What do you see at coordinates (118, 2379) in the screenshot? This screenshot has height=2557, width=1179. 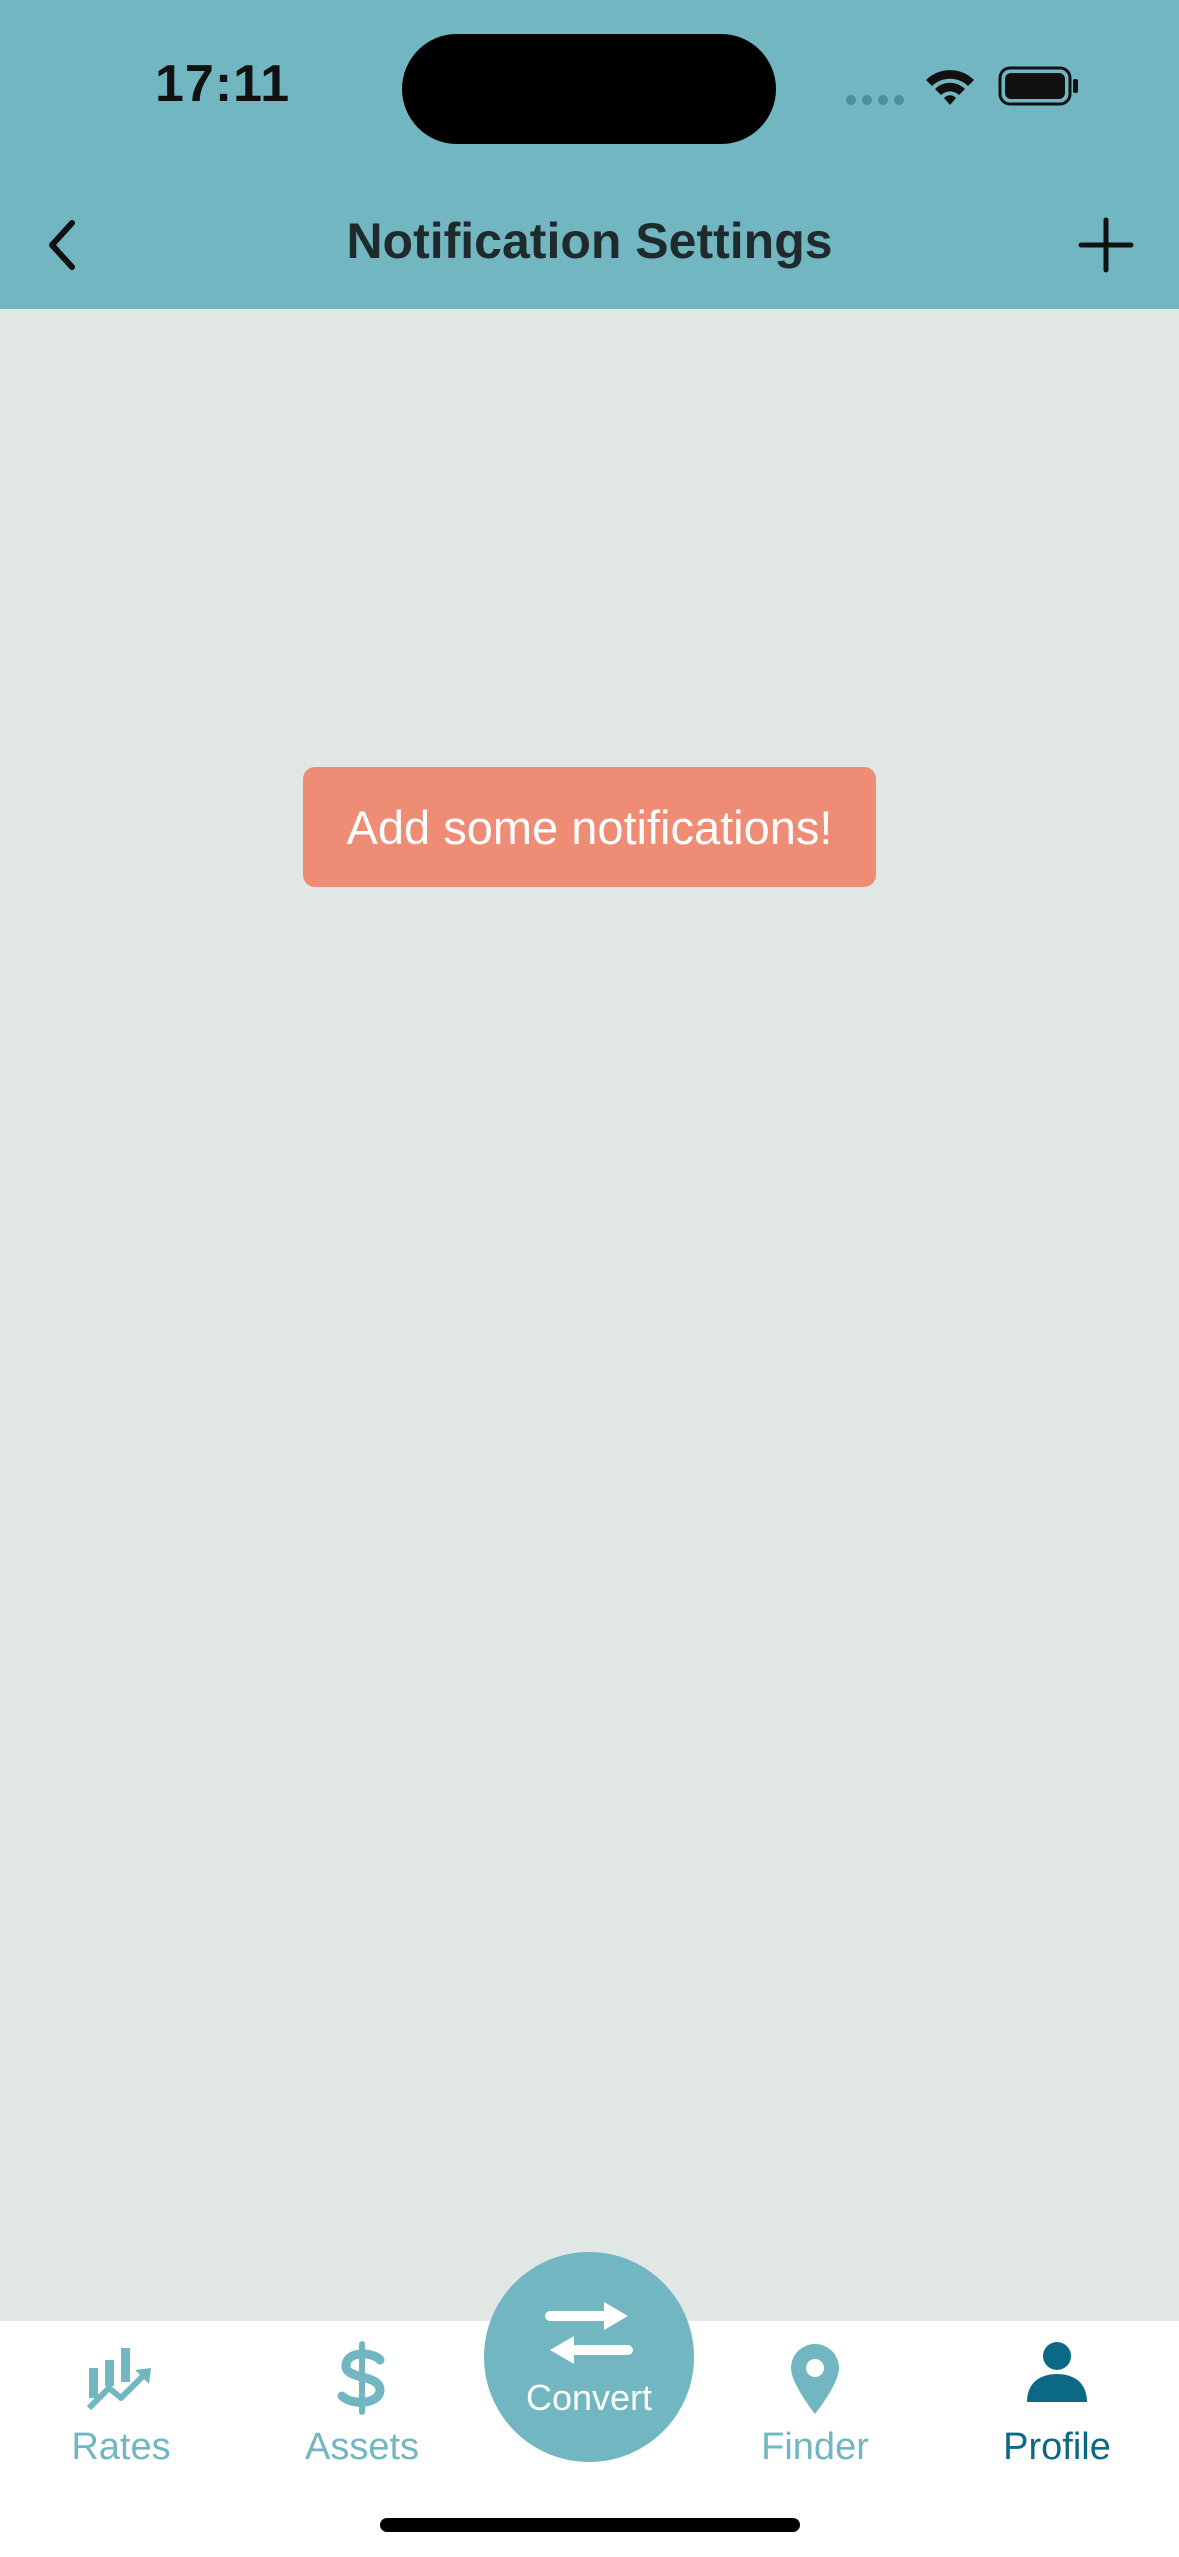 I see `chart-trend-icon` at bounding box center [118, 2379].